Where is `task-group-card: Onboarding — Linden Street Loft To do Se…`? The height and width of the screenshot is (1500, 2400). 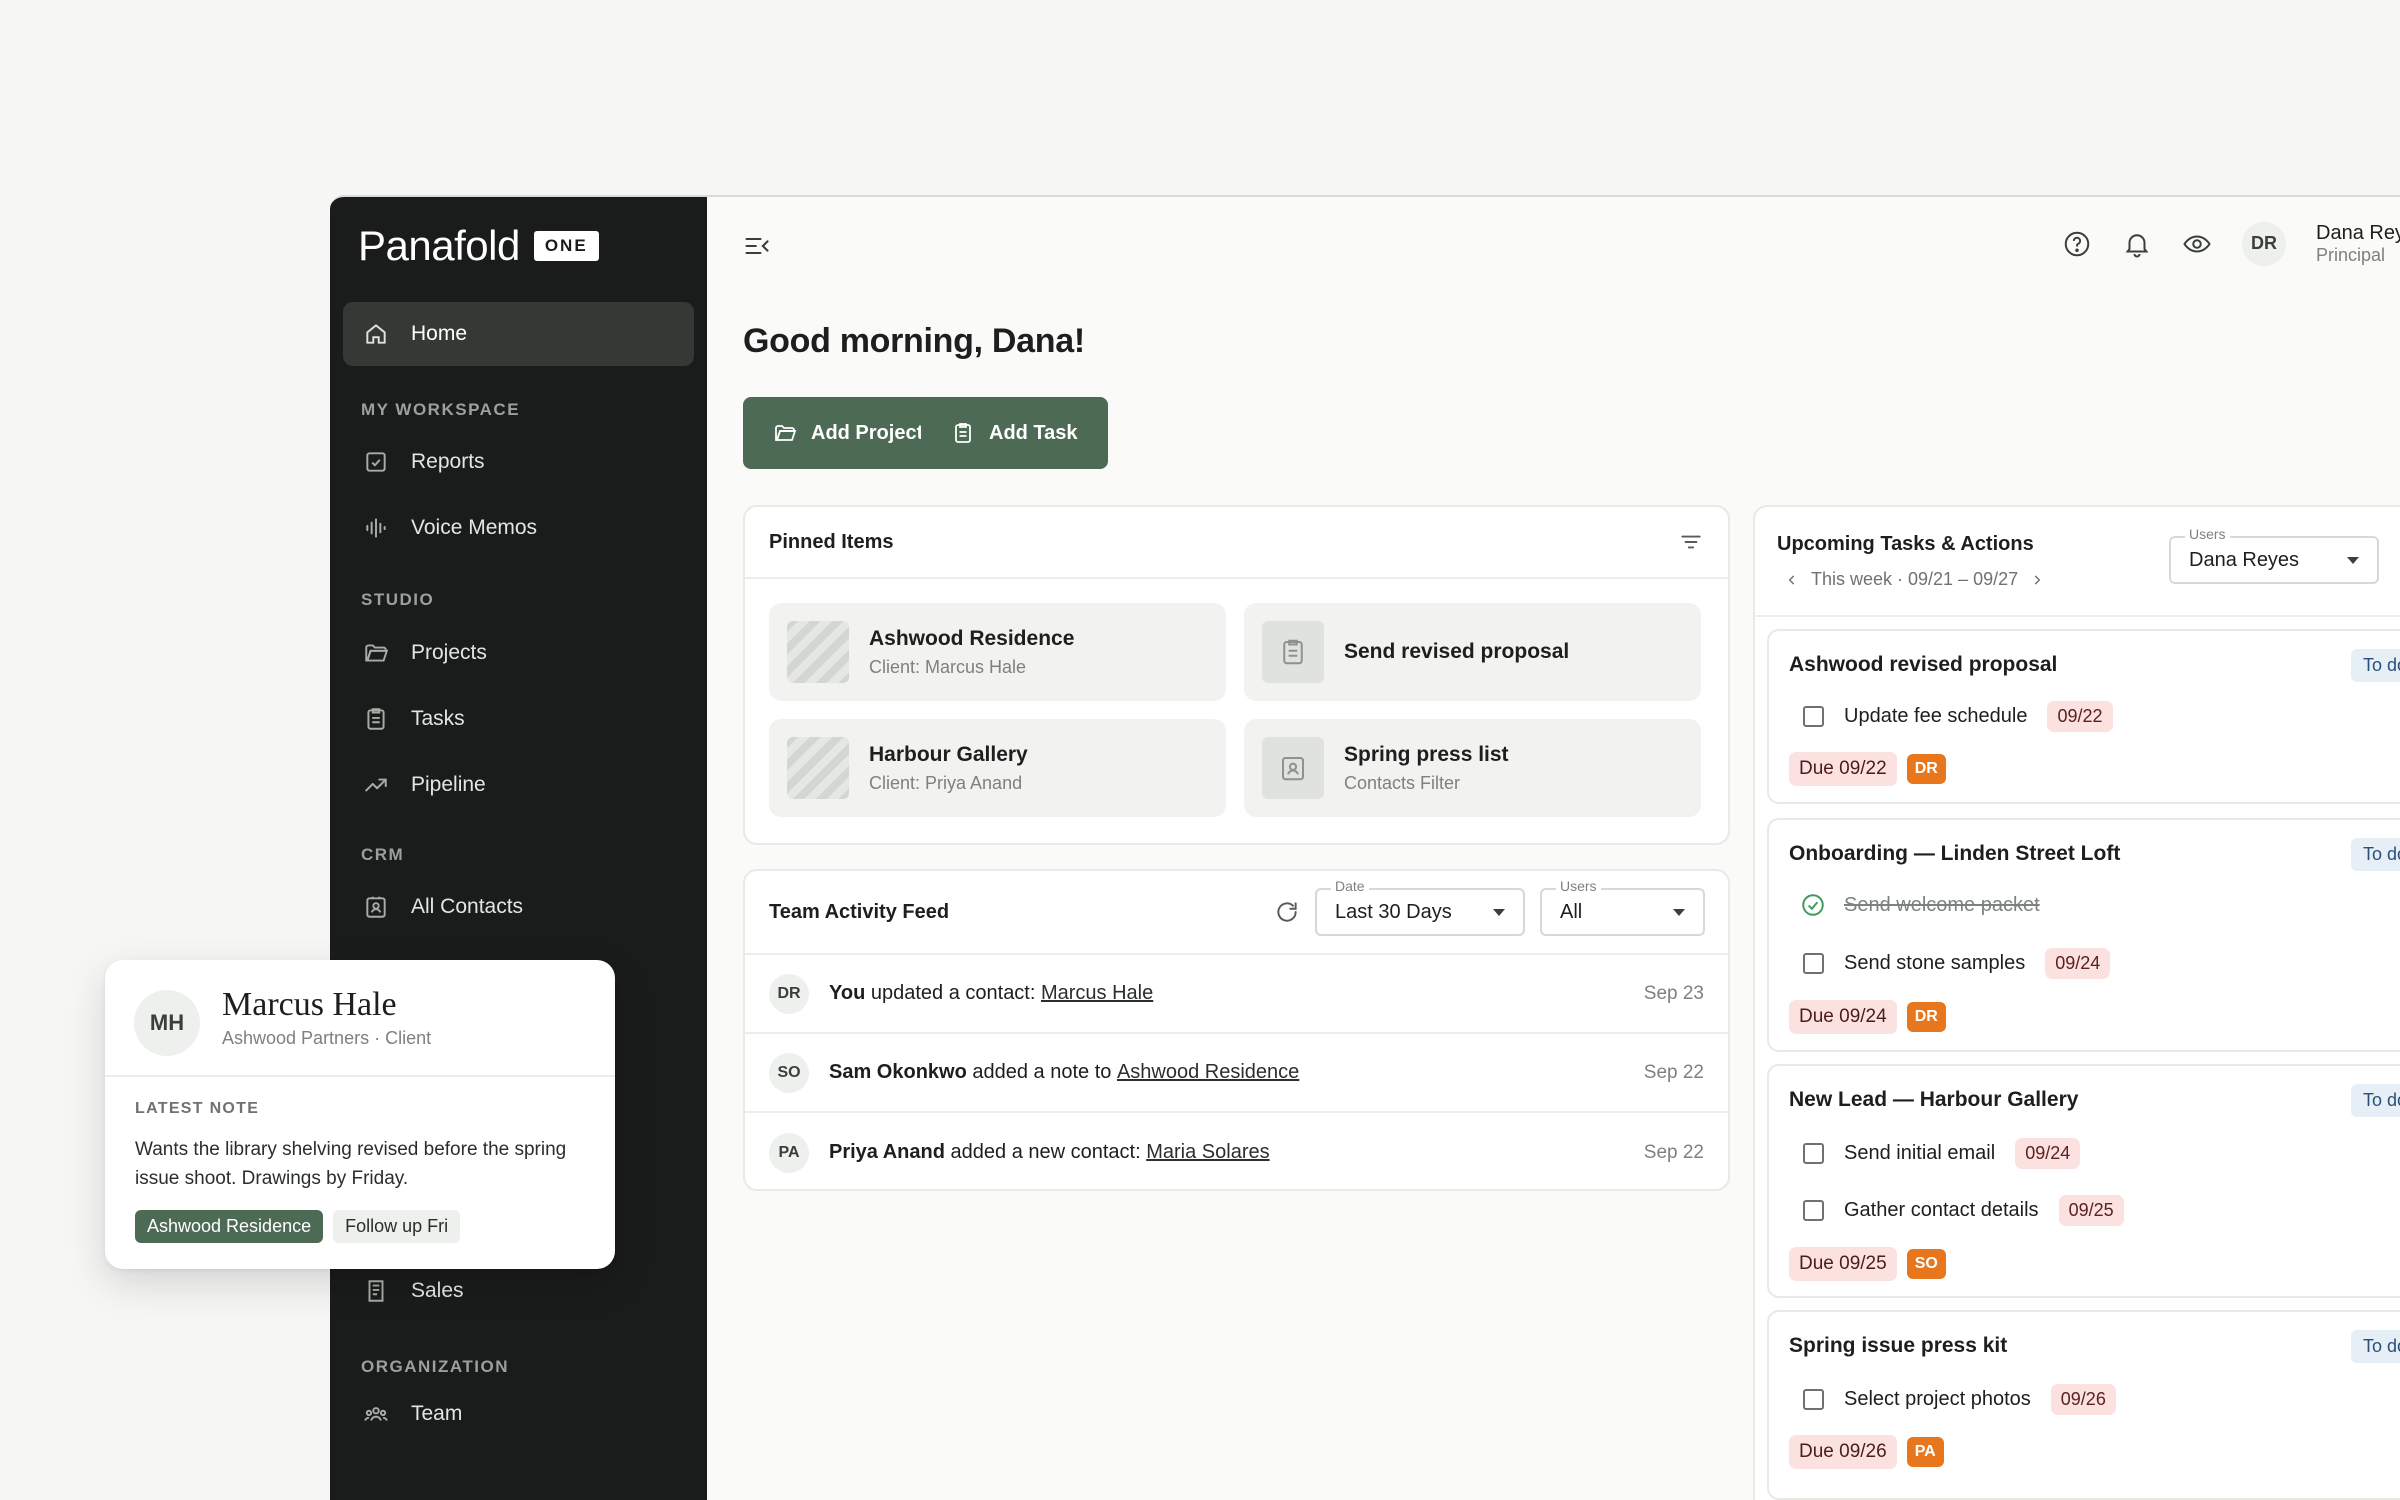
task-group-card: Onboarding — Linden Street Loft To do Se… is located at coordinates (2083, 935).